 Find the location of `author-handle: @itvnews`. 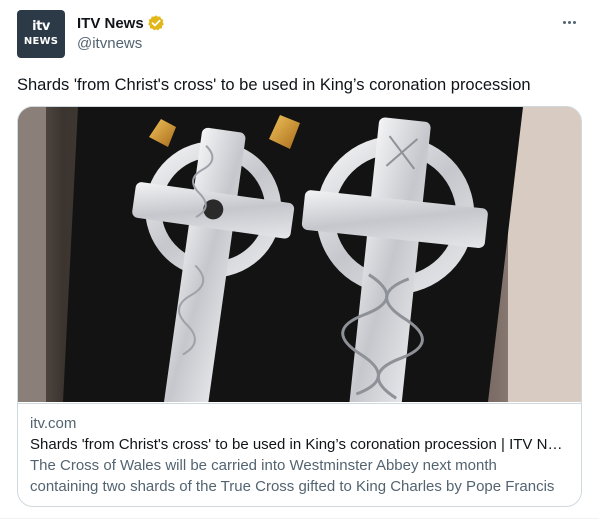

author-handle: @itvnews is located at coordinates (109, 43).